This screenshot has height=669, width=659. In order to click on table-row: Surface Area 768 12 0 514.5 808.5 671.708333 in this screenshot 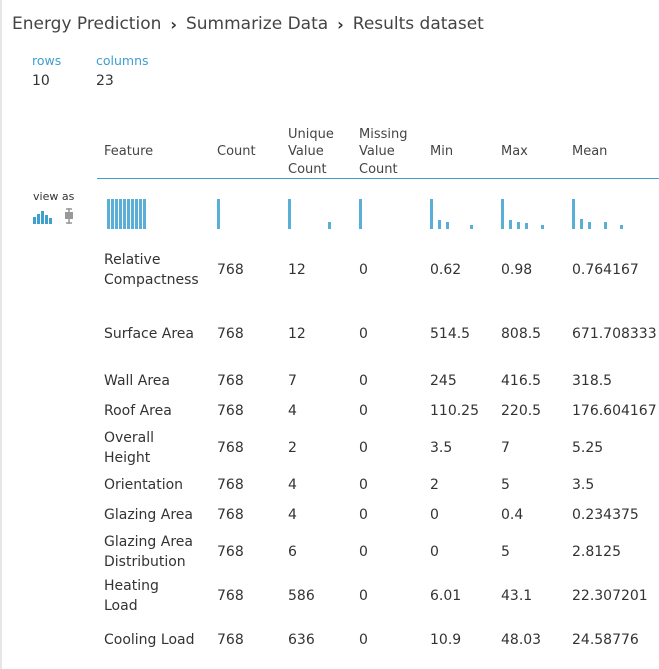, I will do `click(329, 334)`.